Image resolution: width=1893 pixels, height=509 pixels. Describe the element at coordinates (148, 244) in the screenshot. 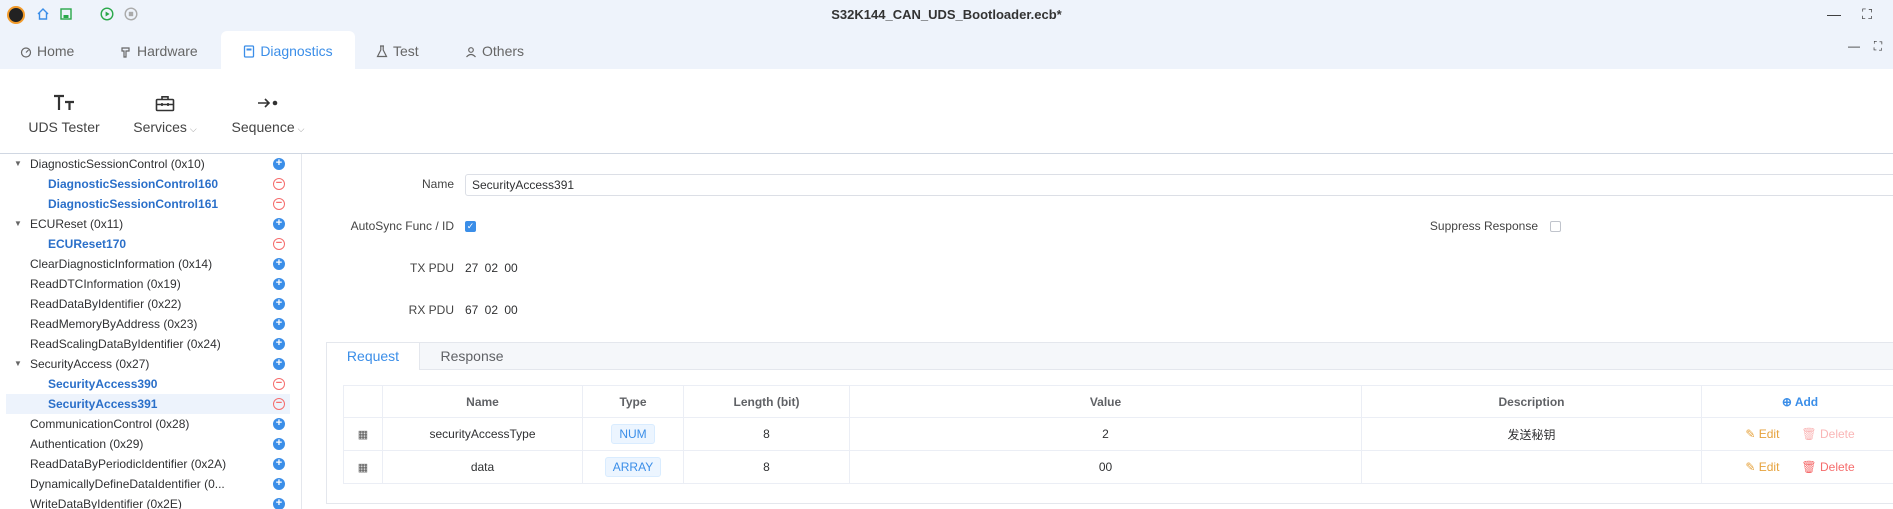

I see `tree-child-item: ECUReset170 −` at that location.